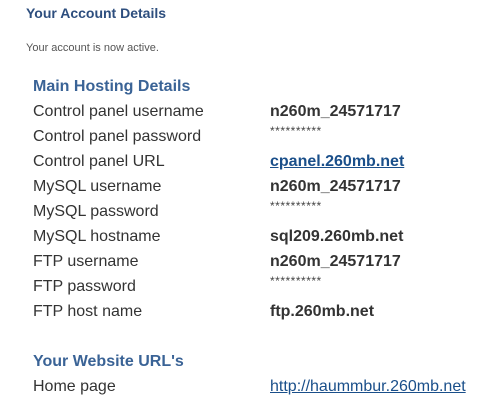 The height and width of the screenshot is (413, 488). I want to click on page-title: Your Account Details, so click(96, 13).